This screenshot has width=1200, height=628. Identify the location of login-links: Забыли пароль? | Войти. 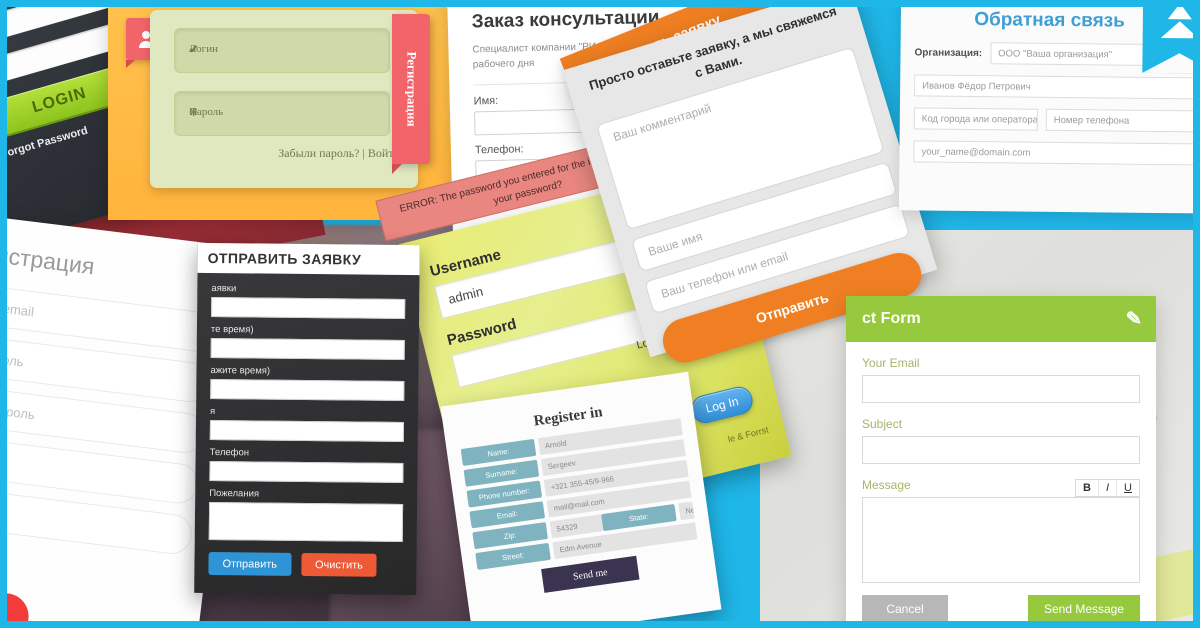
(275, 153).